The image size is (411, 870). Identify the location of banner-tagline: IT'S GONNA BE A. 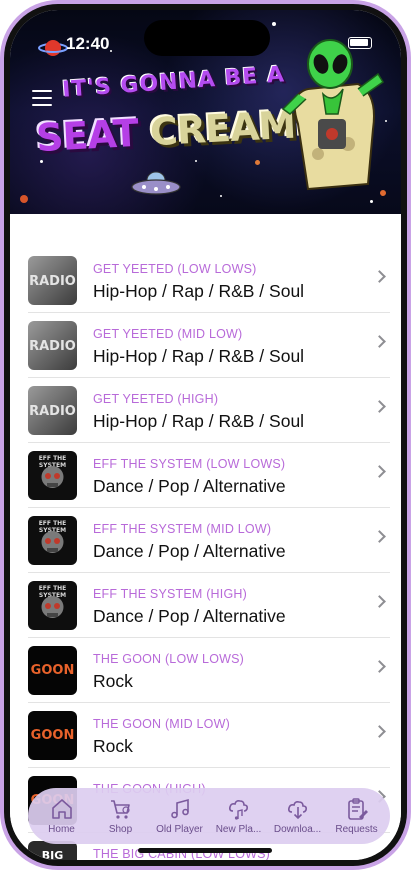
(173, 82).